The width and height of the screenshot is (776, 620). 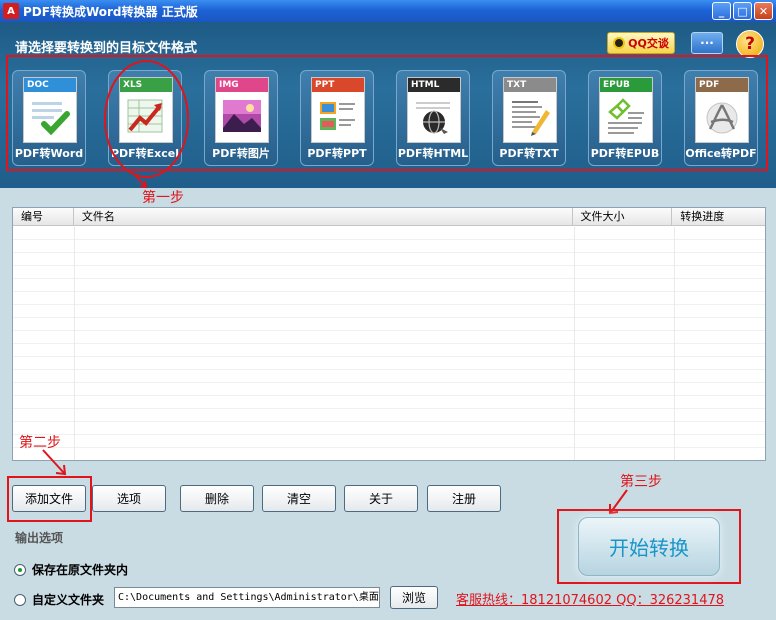 What do you see at coordinates (707, 43) in the screenshot?
I see `menu-button: ···` at bounding box center [707, 43].